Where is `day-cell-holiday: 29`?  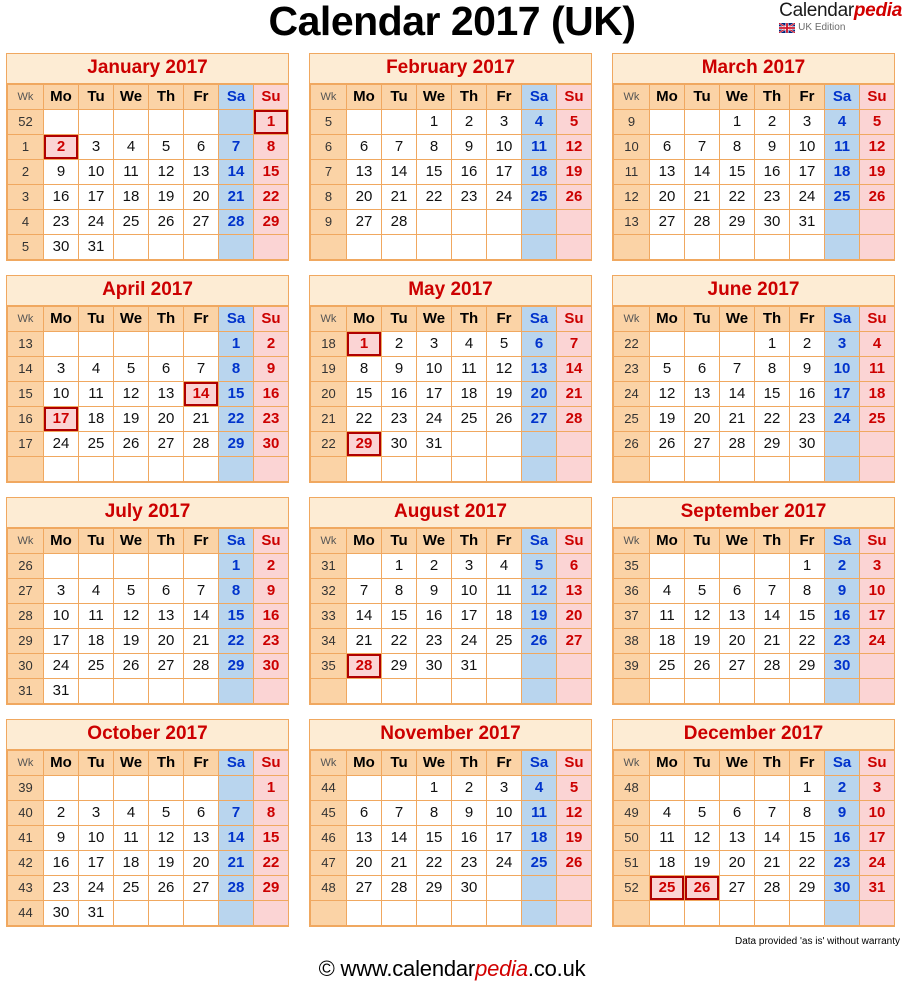
day-cell-holiday: 29 is located at coordinates (364, 443).